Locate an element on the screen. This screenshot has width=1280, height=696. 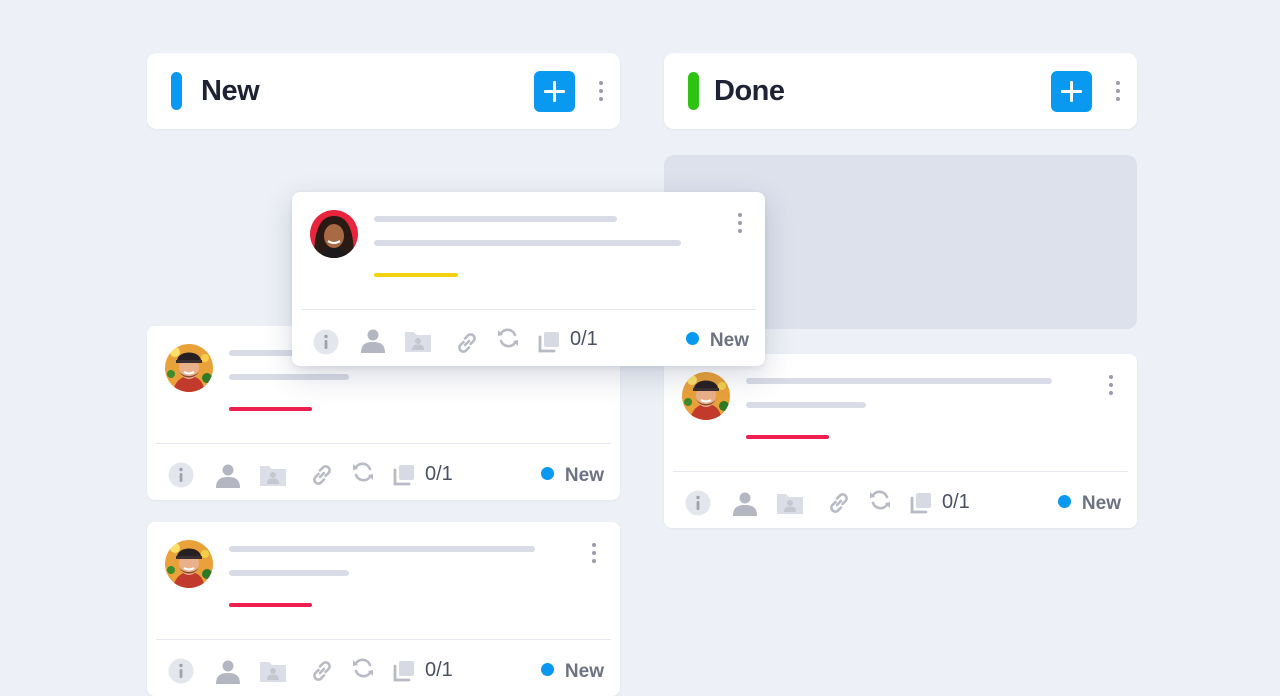
dragged-task-card: 0/1 New is located at coordinates (528, 279).